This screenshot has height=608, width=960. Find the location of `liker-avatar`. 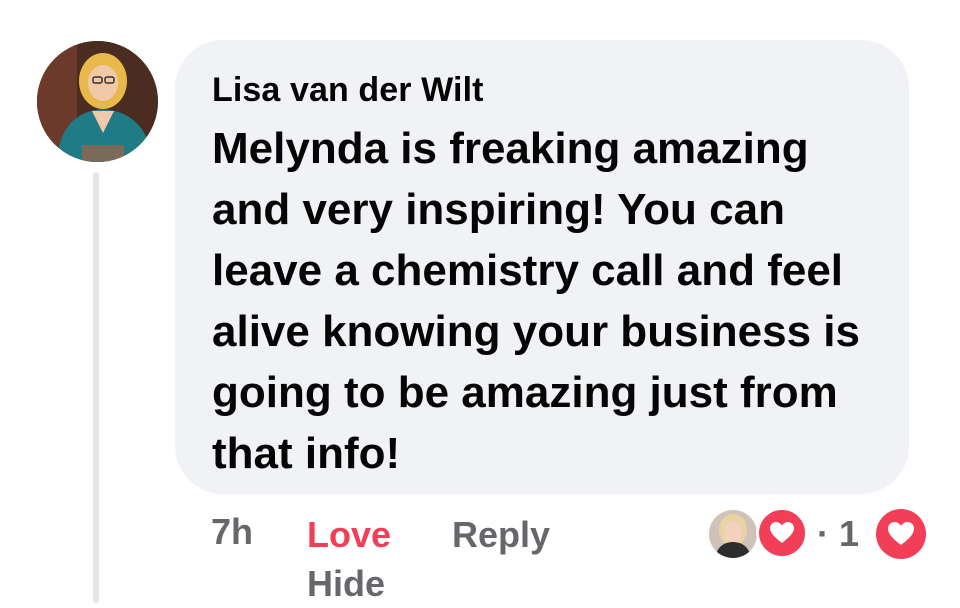

liker-avatar is located at coordinates (733, 534).